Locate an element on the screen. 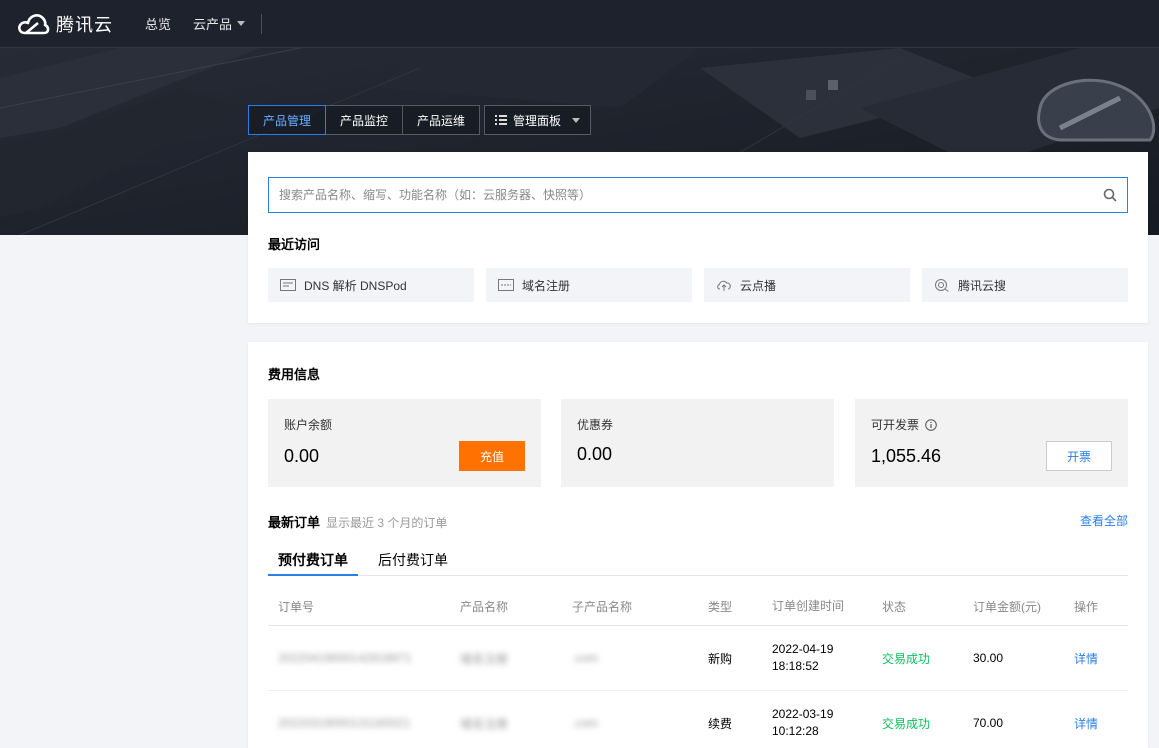 The image size is (1159, 748). management-panel-label: 管理面板 is located at coordinates (537, 120).